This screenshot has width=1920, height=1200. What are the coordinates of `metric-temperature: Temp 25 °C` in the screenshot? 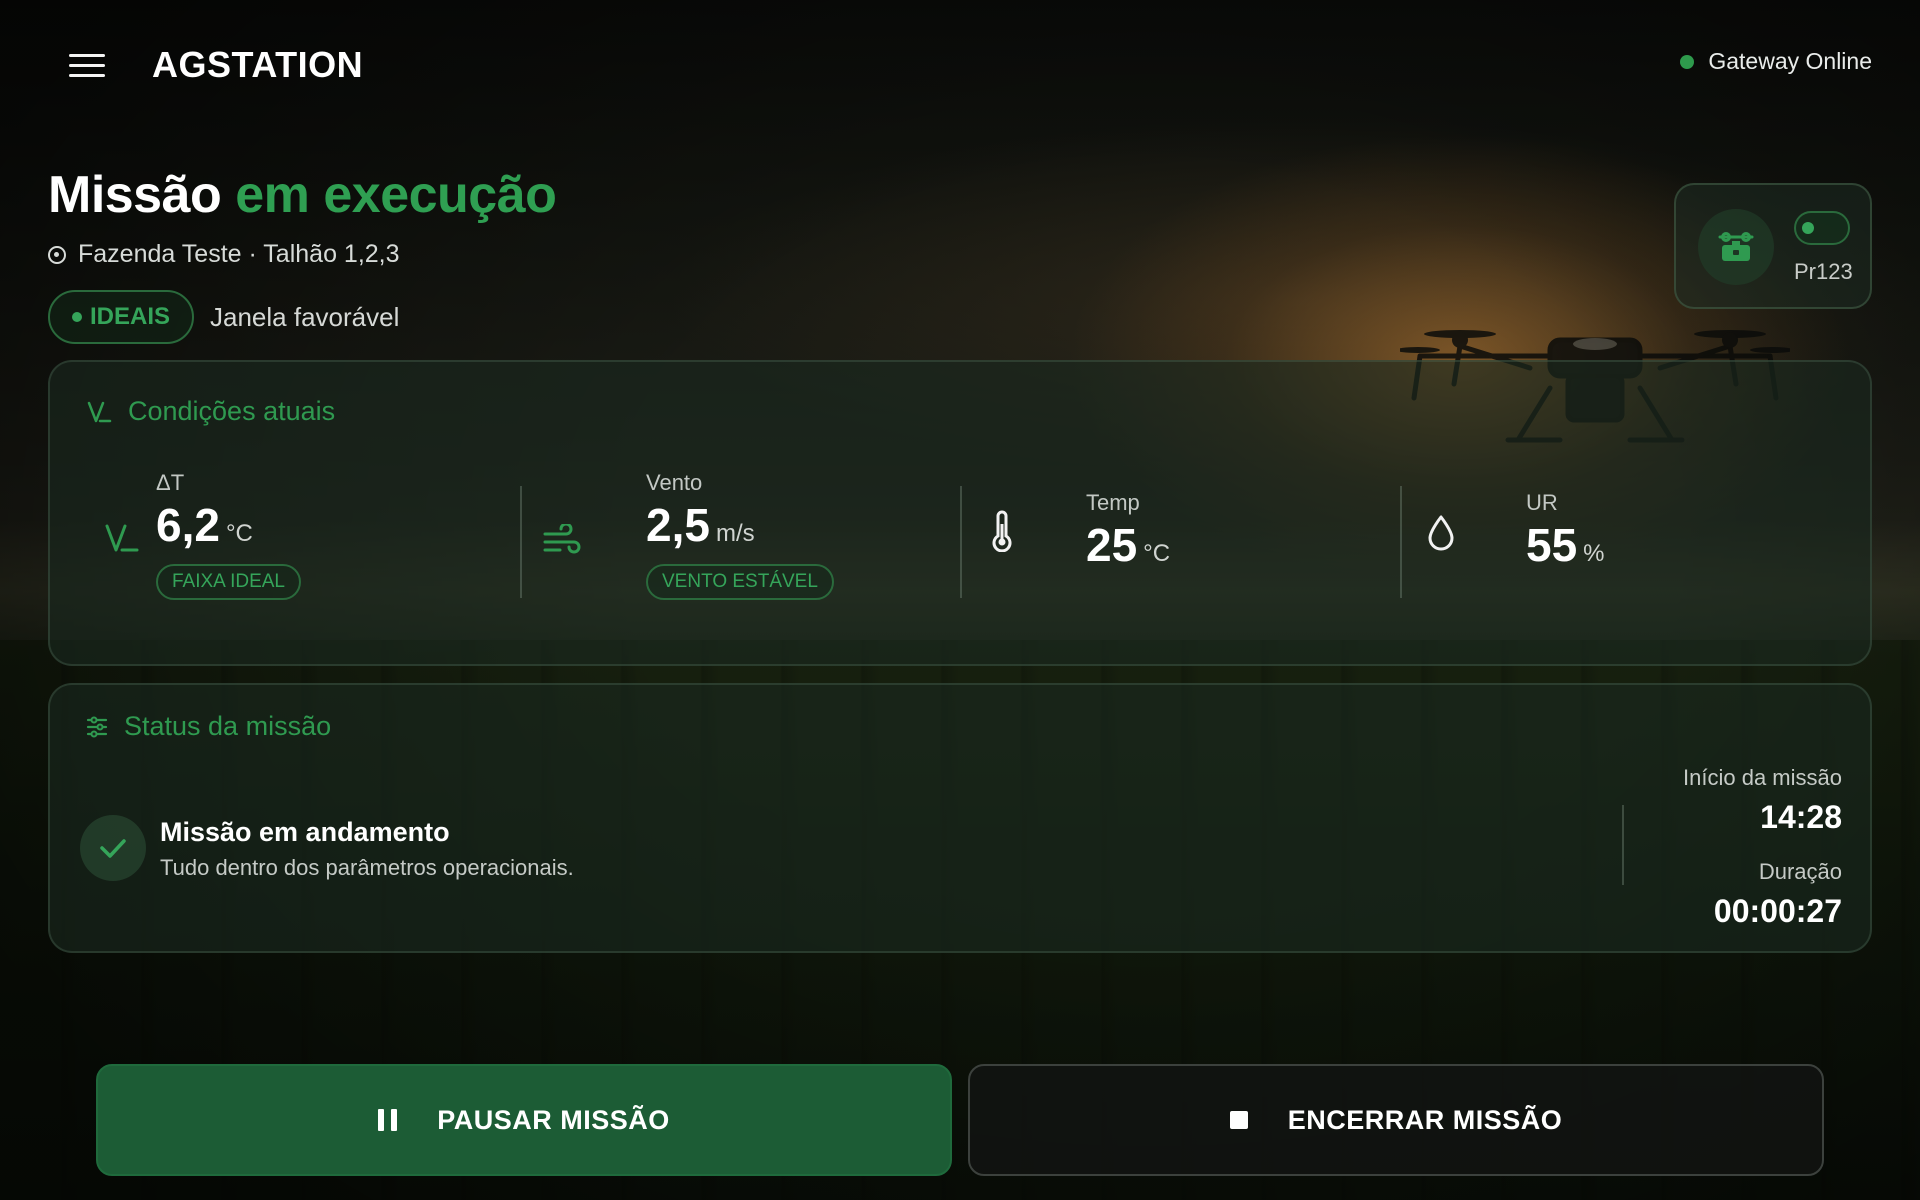 It's located at (1175, 535).